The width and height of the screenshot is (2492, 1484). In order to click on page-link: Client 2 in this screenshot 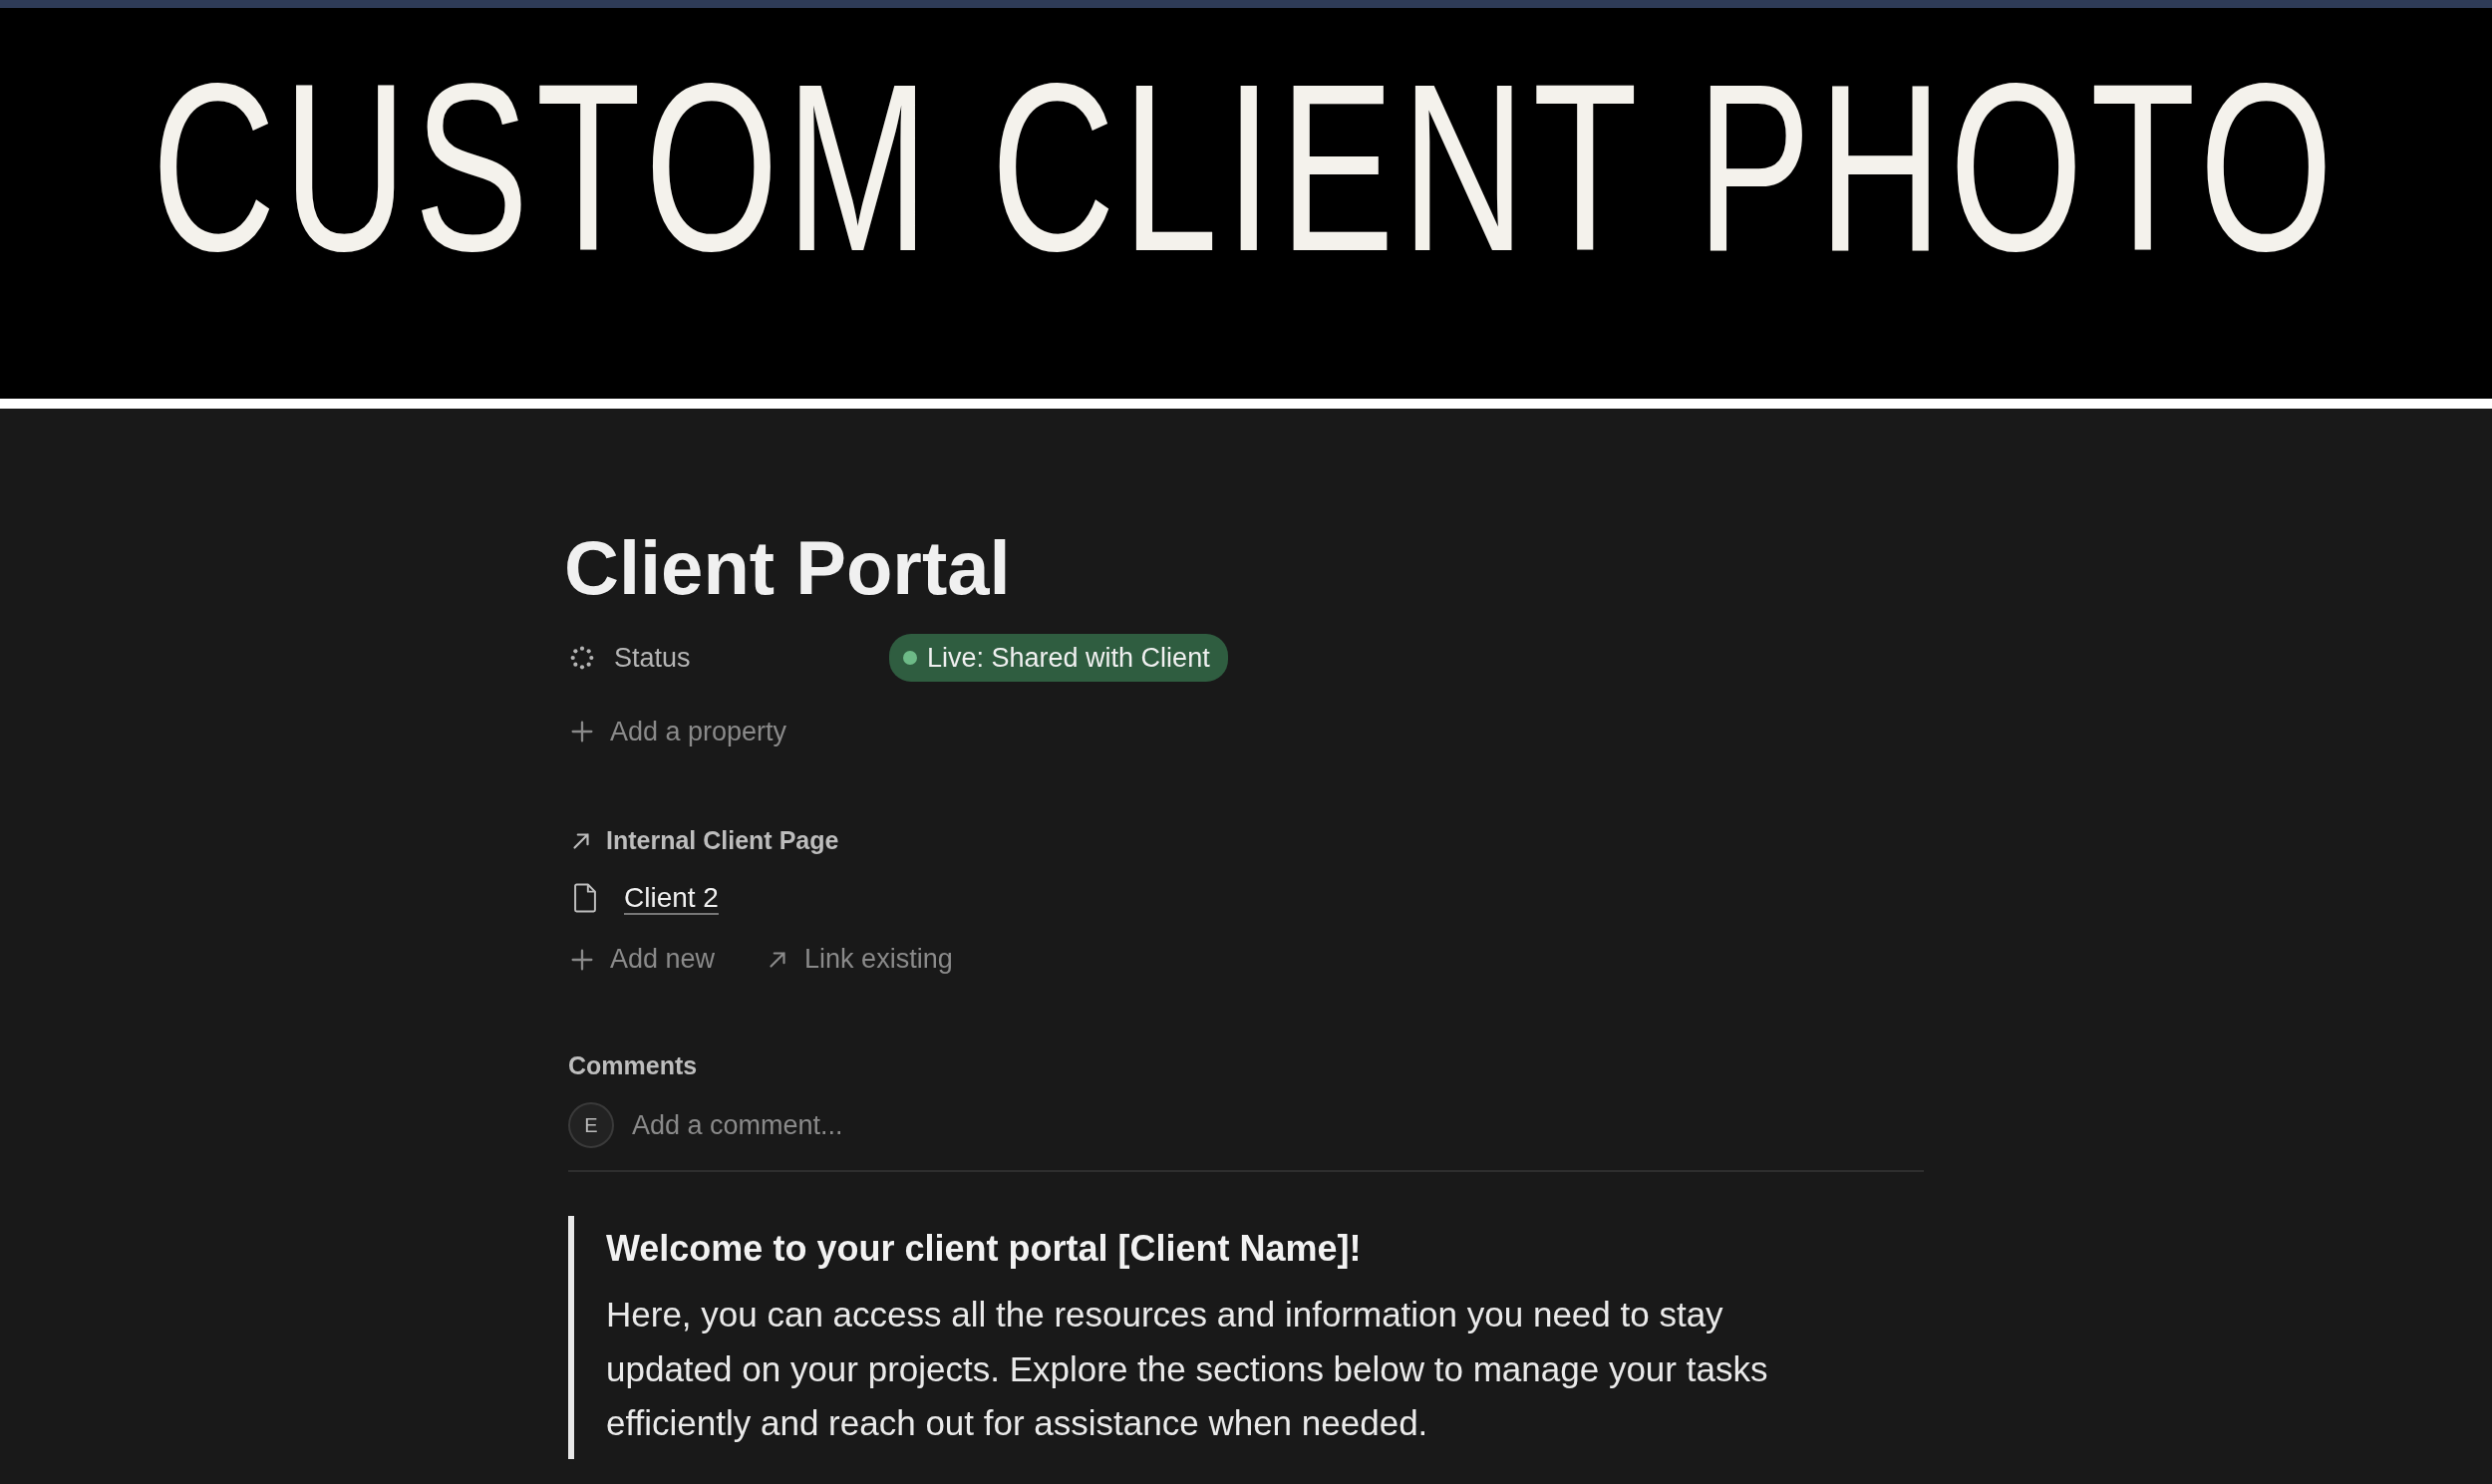, I will do `click(671, 897)`.